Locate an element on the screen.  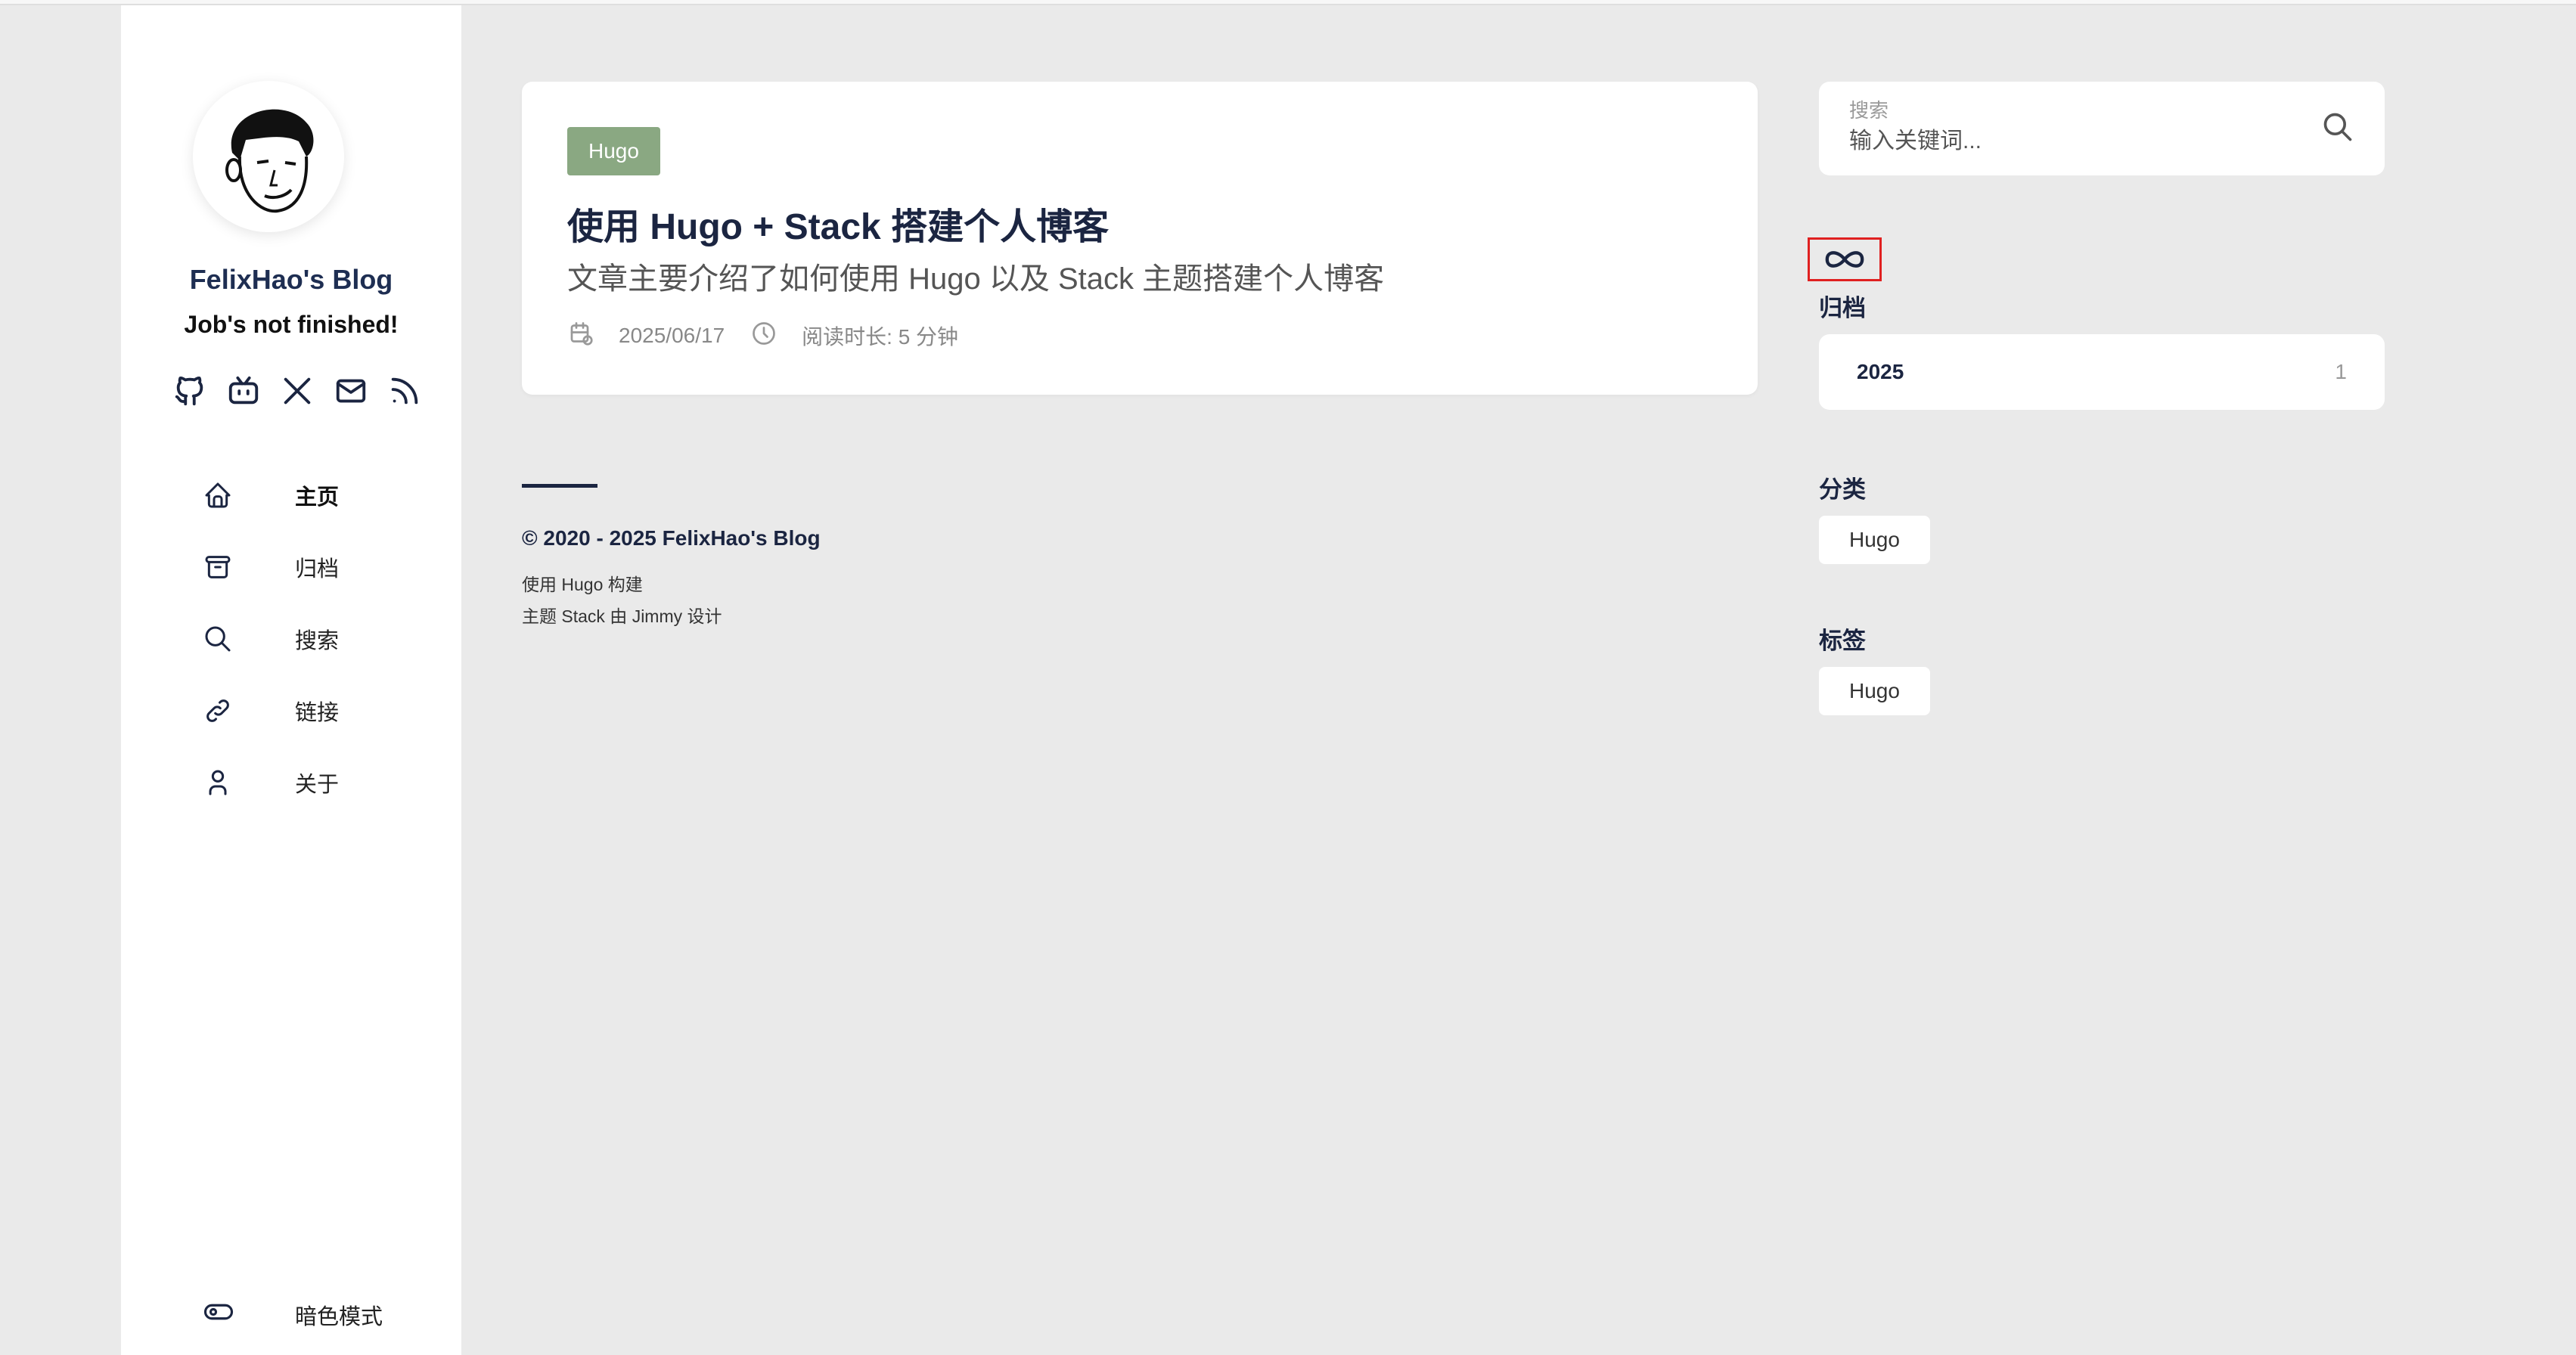
article-meta: 2025/06/17 阅读时长: 5 分钟 is located at coordinates (762, 336).